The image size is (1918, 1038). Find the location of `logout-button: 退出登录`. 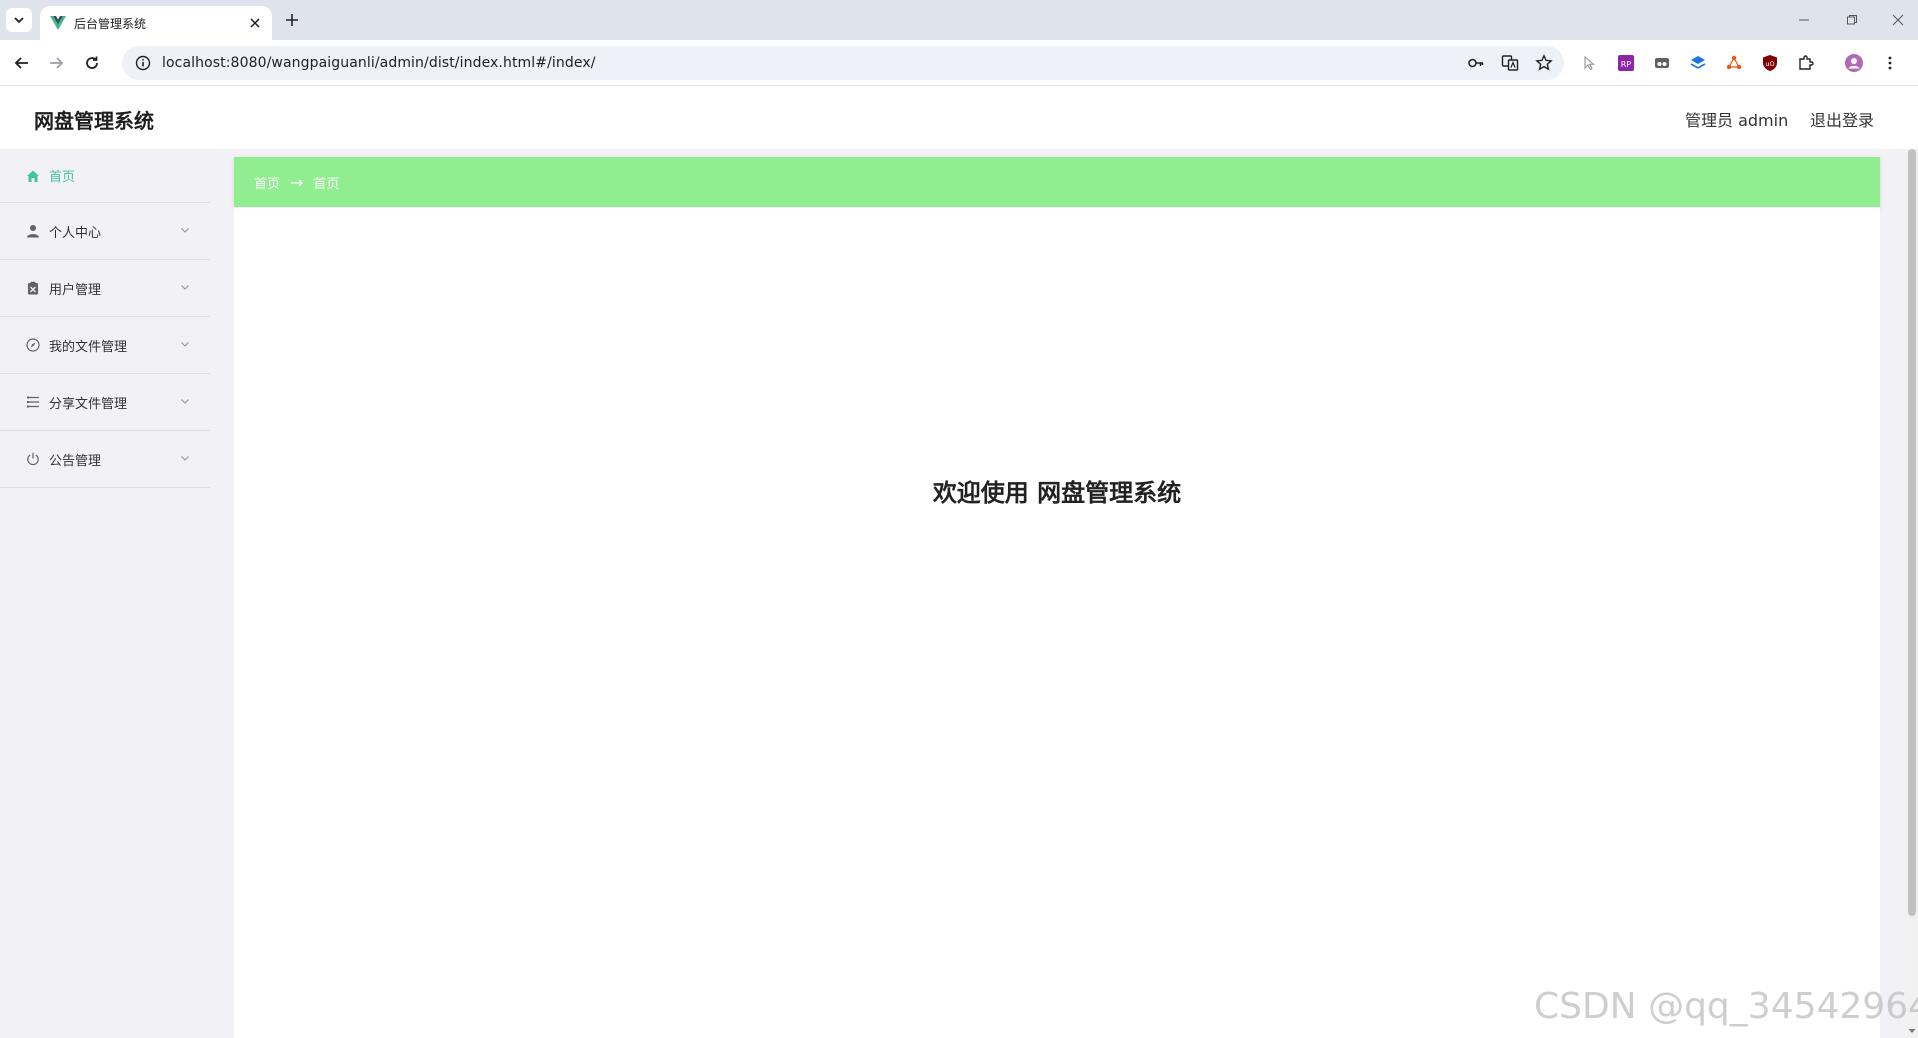

logout-button: 退出登录 is located at coordinates (1842, 119).